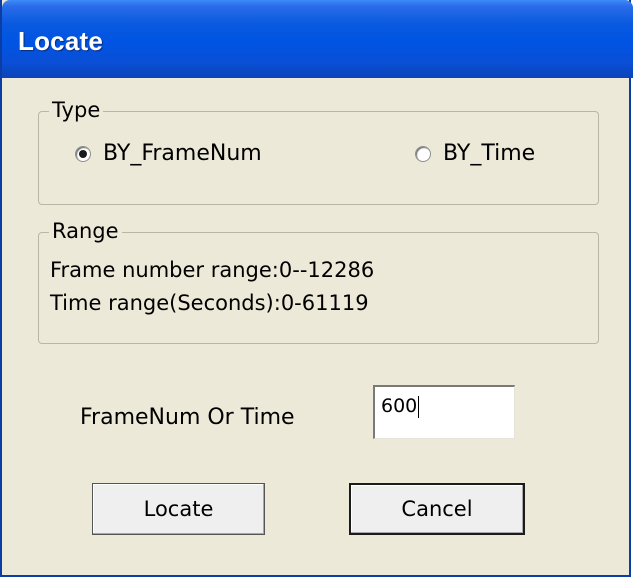  I want to click on radio-button-unchecked-icon, so click(423, 153).